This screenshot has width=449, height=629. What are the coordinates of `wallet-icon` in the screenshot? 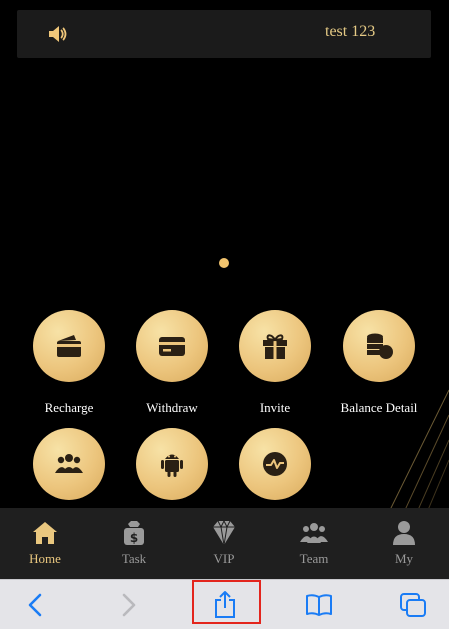 It's located at (69, 346).